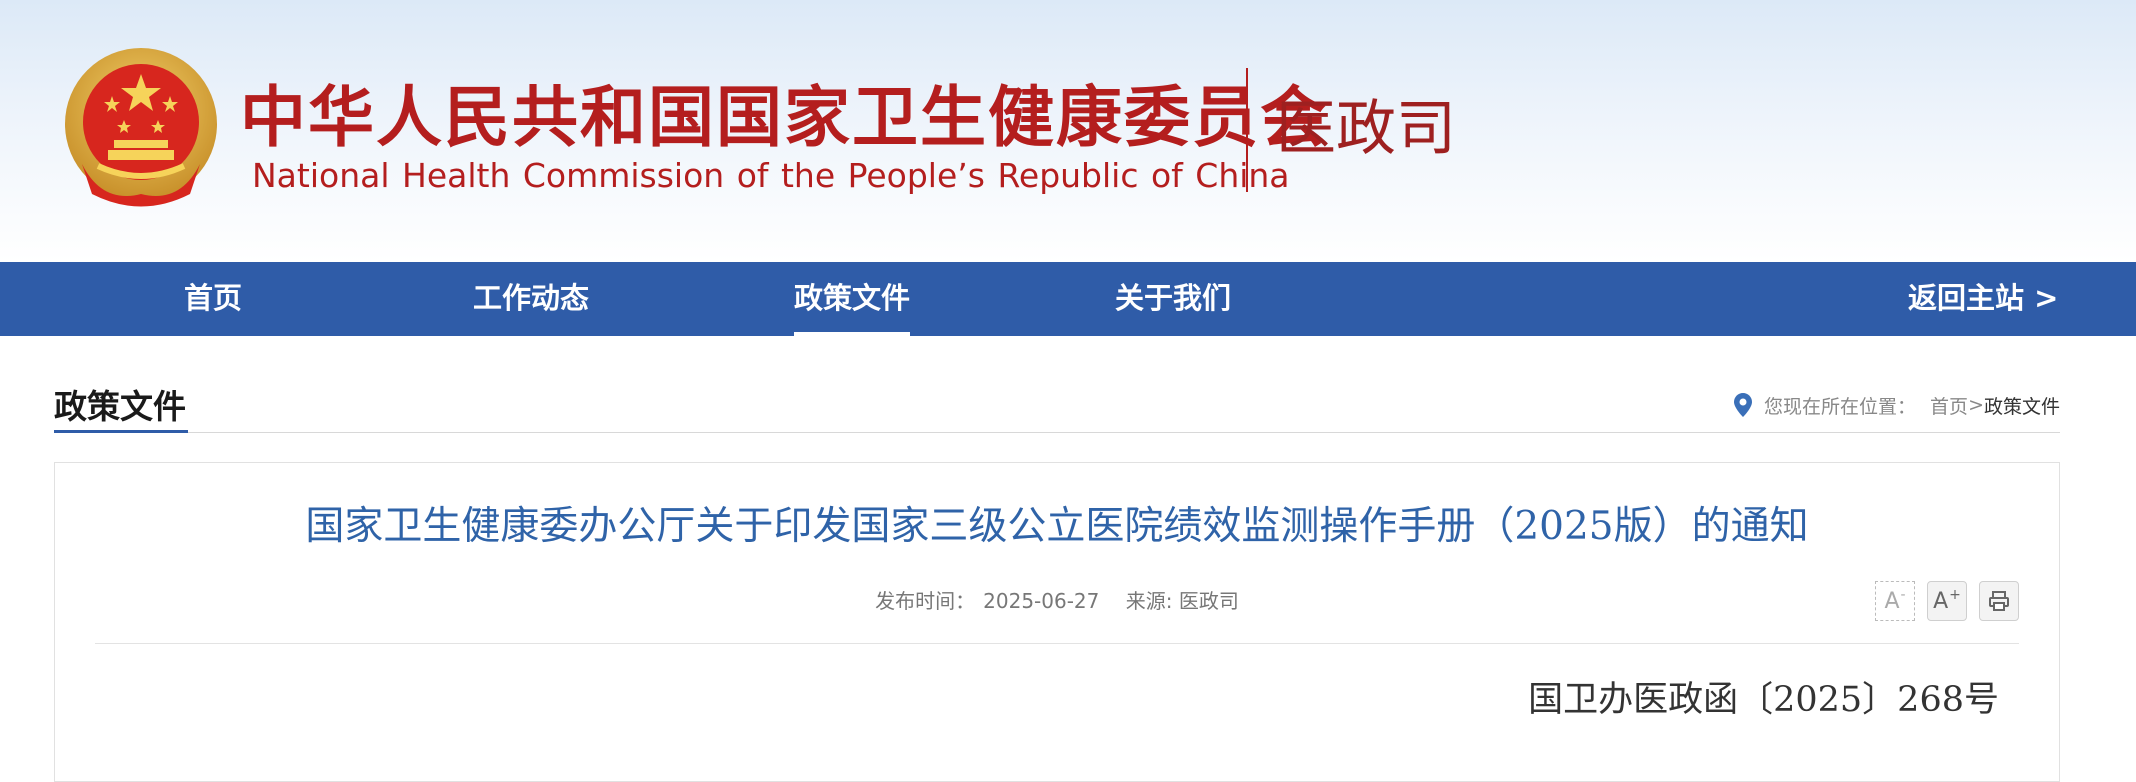 This screenshot has height=782, width=2136. I want to click on nav-item-home: 首页, so click(213, 299).